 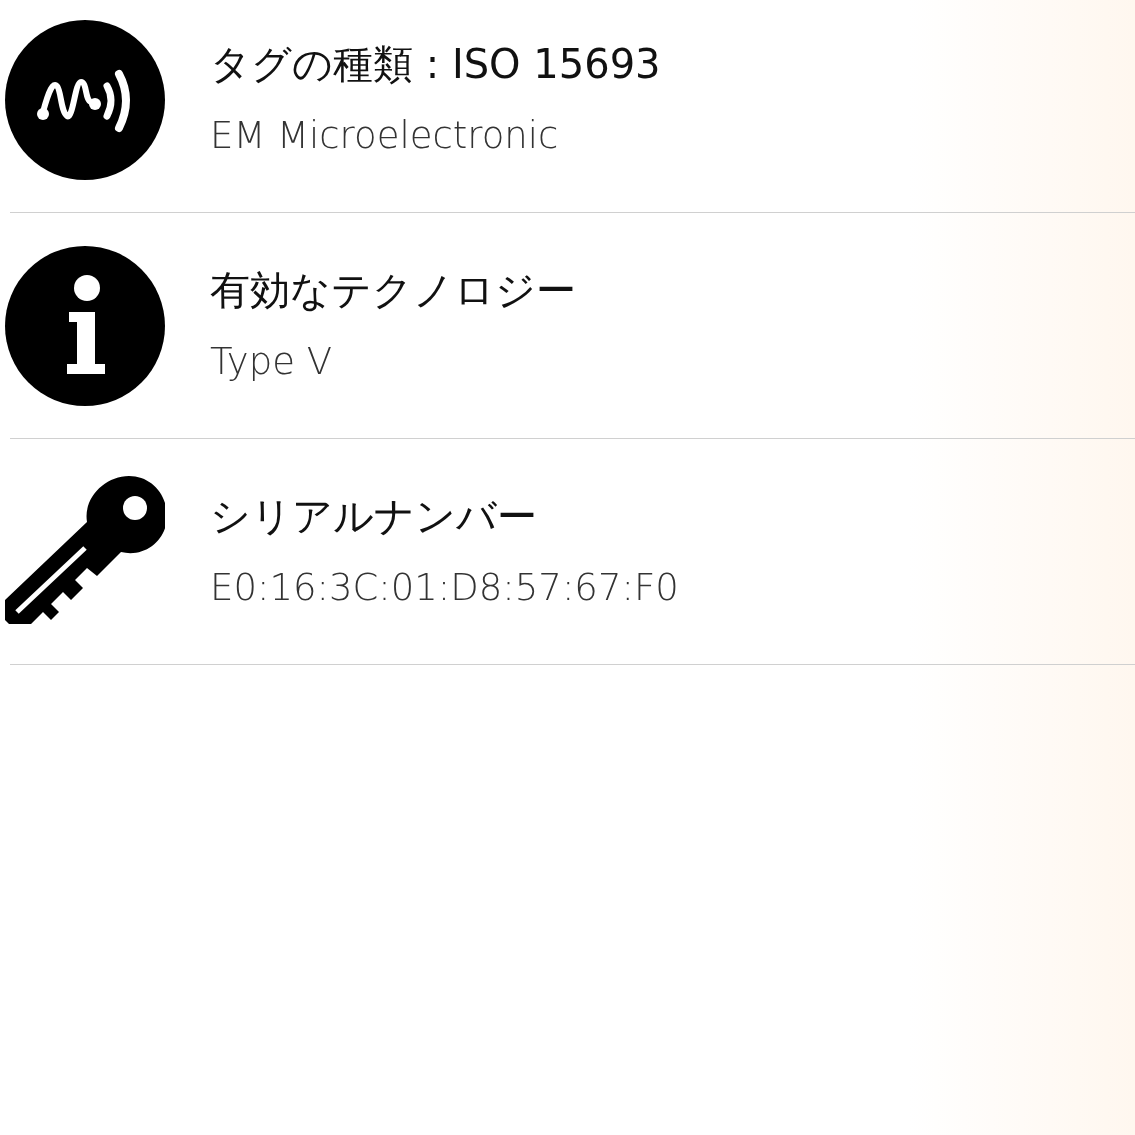 What do you see at coordinates (374, 516) in the screenshot?
I see `item-title: シリアルナンバー` at bounding box center [374, 516].